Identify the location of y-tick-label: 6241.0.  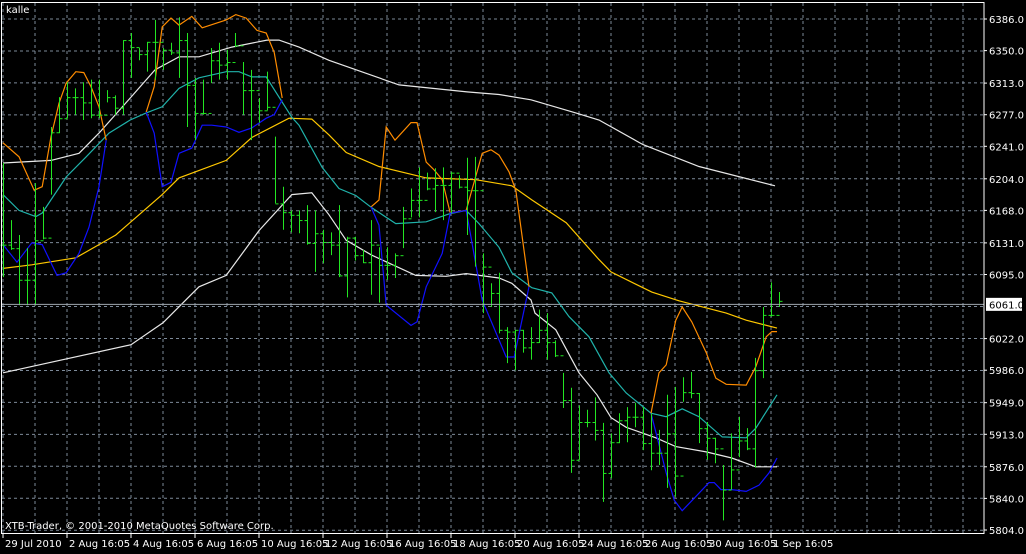
(1006, 147).